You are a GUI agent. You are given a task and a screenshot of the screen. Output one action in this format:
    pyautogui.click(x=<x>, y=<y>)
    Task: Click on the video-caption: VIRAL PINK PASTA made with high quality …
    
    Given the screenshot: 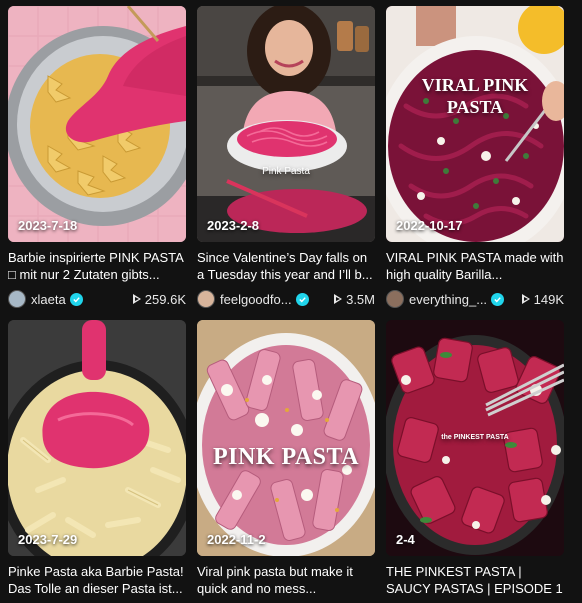 What is the action you would take?
    pyautogui.click(x=475, y=266)
    